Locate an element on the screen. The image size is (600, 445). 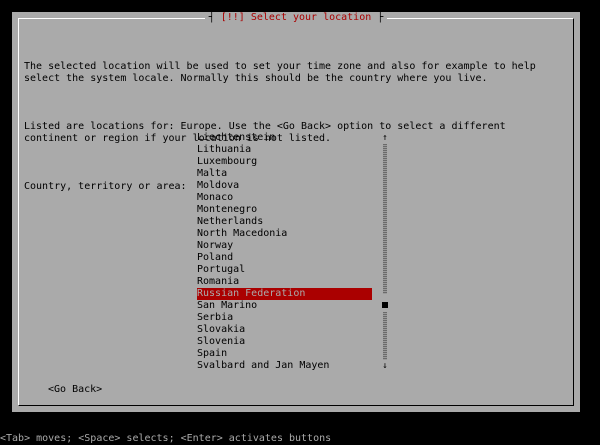
country-list-item: Svalbard and Jan Mayen is located at coordinates (284, 366).